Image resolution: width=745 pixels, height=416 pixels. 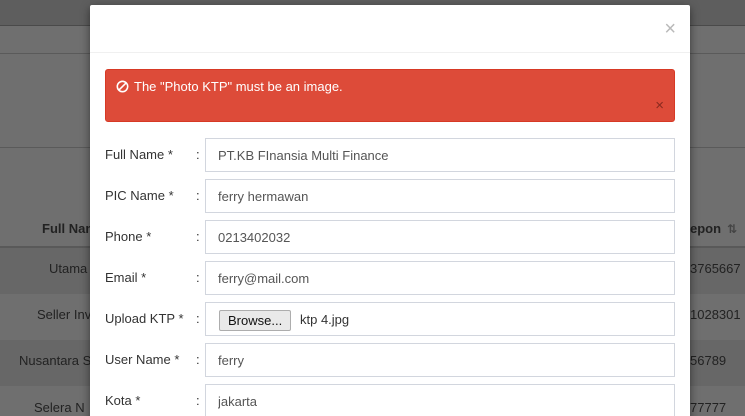 I want to click on form-row-email: Email * :, so click(x=390, y=278).